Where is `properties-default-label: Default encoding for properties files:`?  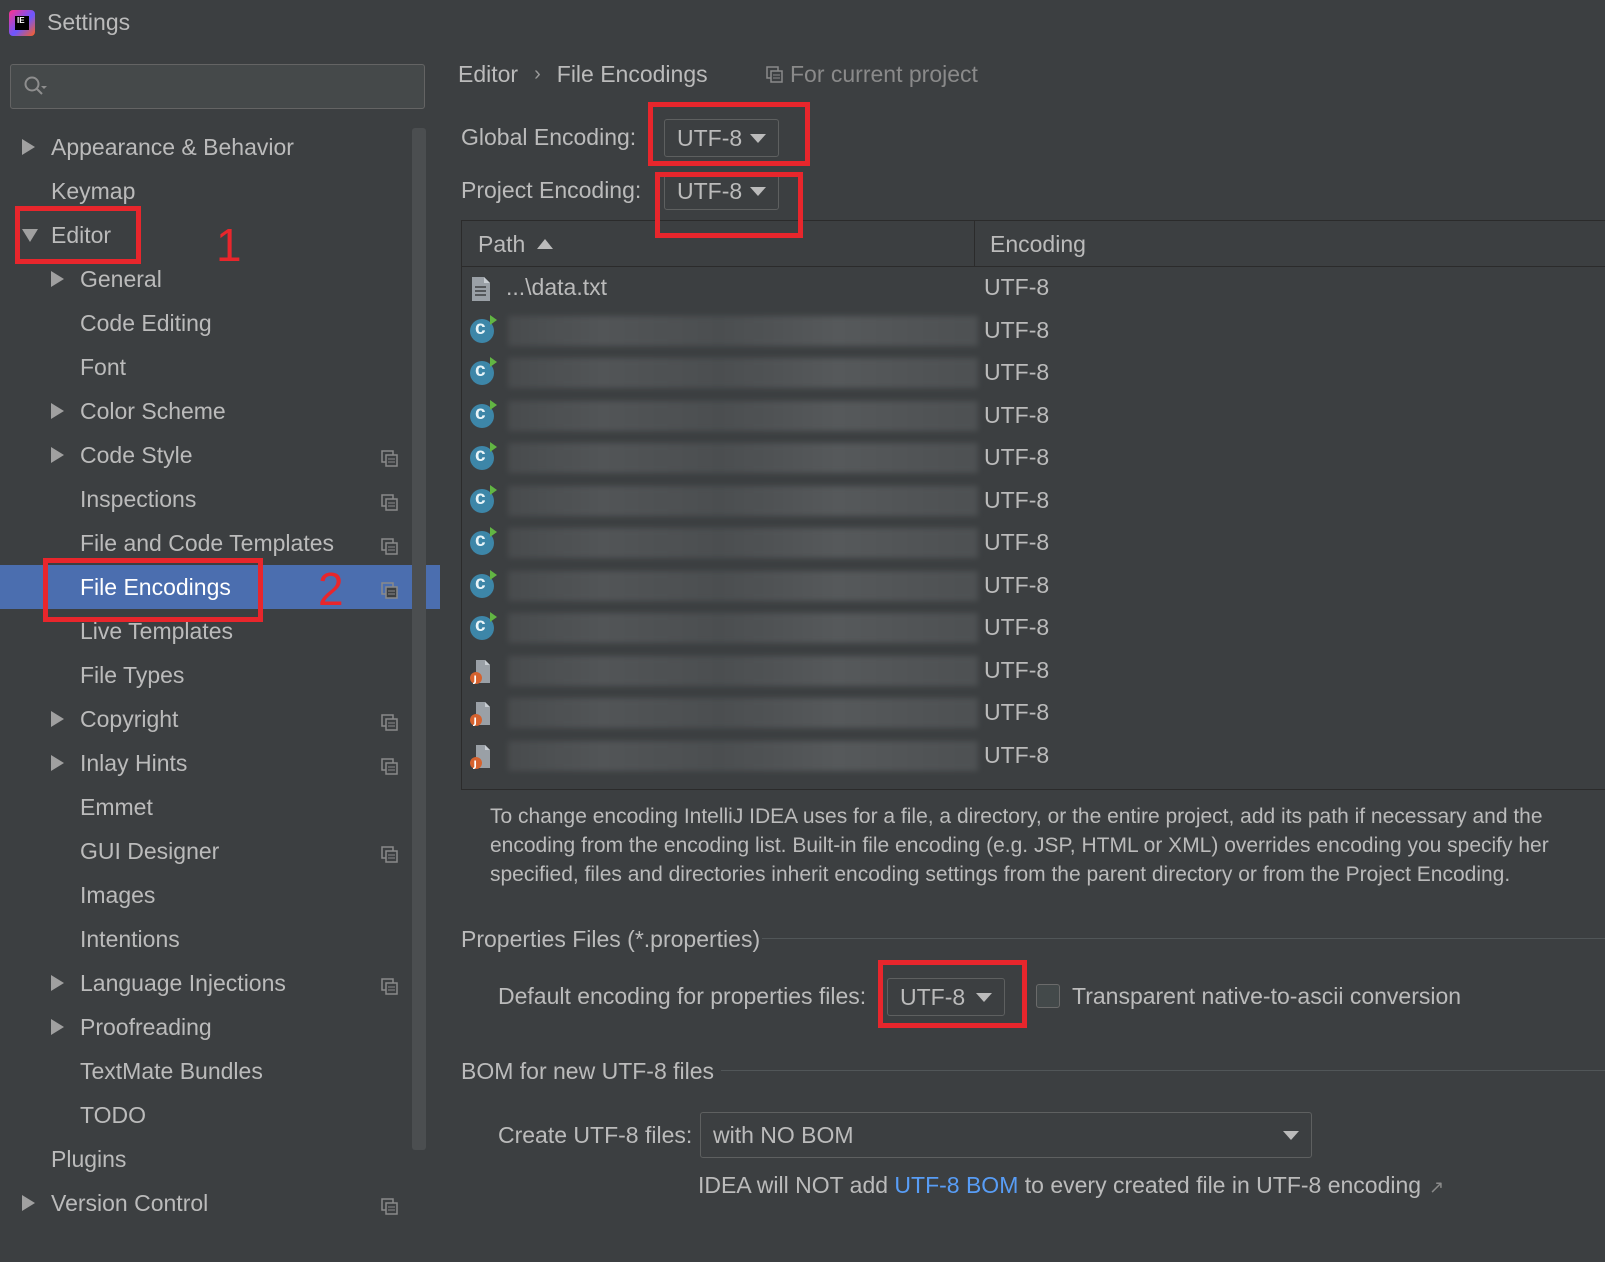
properties-default-label: Default encoding for properties files: is located at coordinates (682, 996).